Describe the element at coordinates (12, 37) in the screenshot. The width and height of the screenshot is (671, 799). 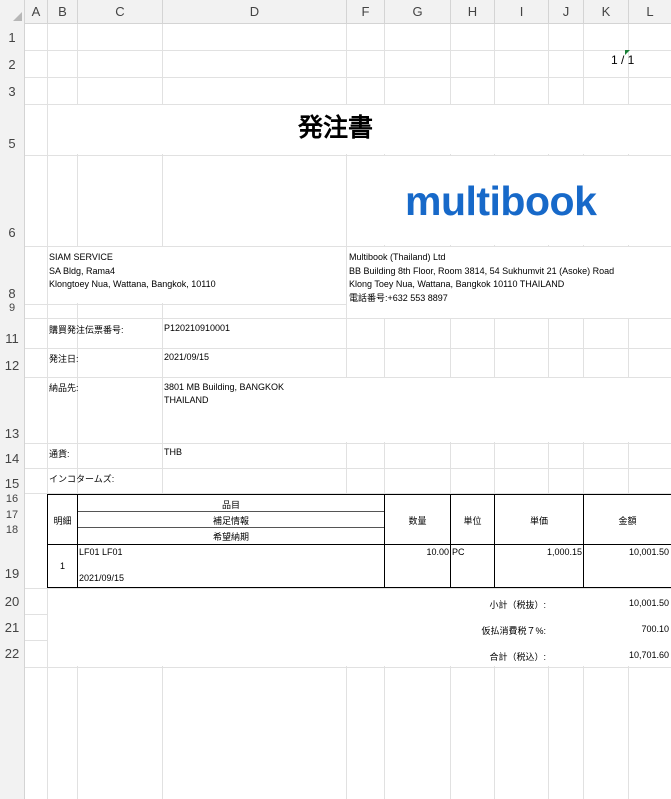
I see `row-header-1: 1` at that location.